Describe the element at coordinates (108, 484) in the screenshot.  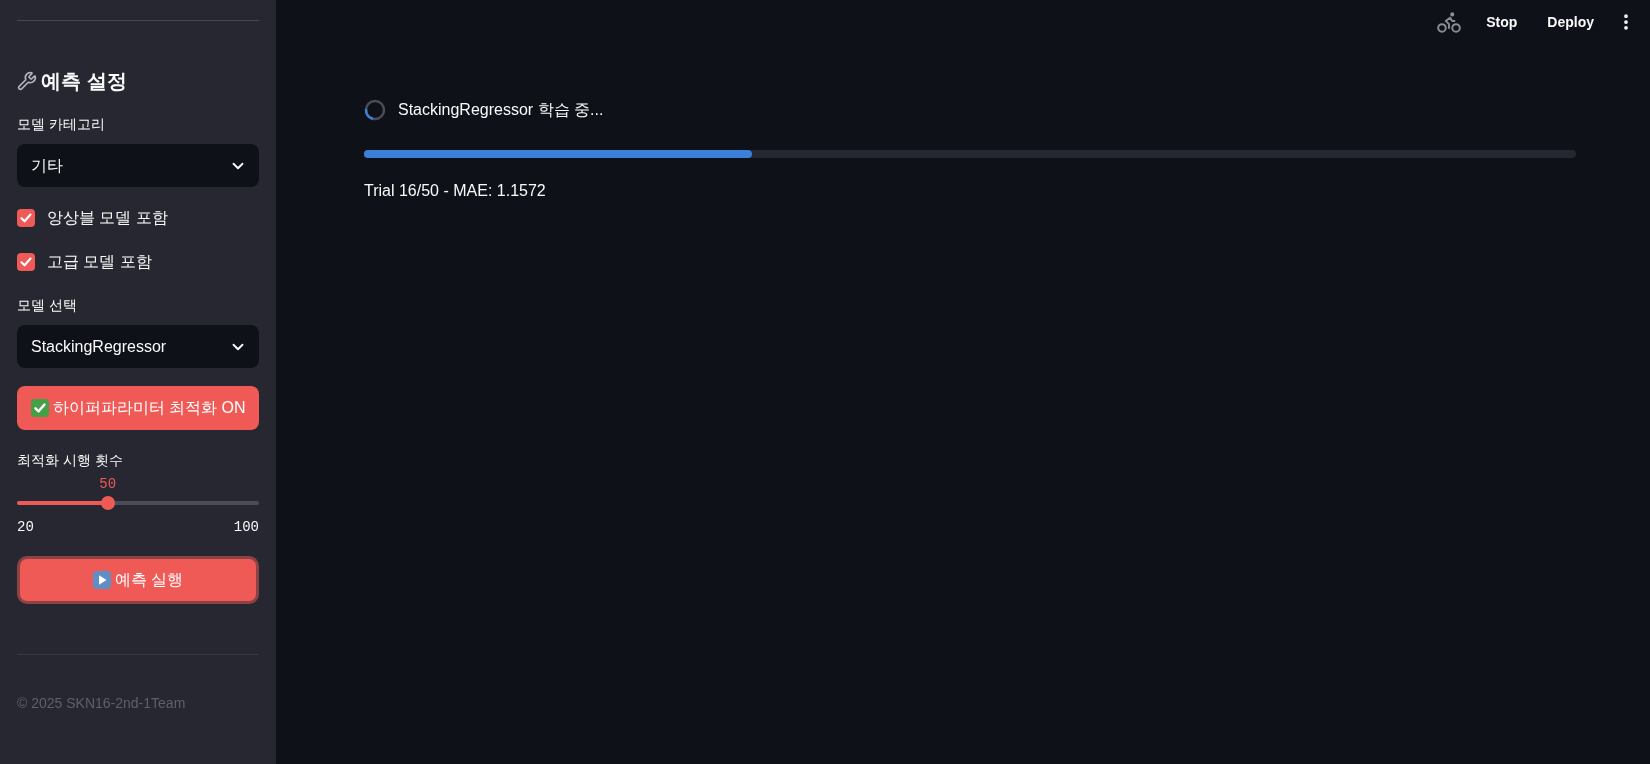
I see `slider-value: 50` at that location.